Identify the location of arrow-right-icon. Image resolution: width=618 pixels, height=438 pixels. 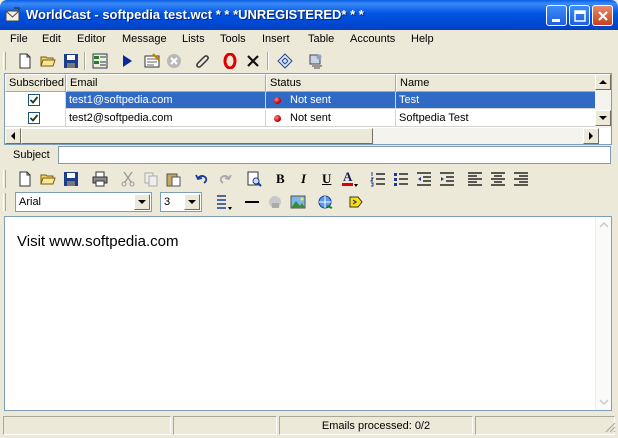
(591, 136).